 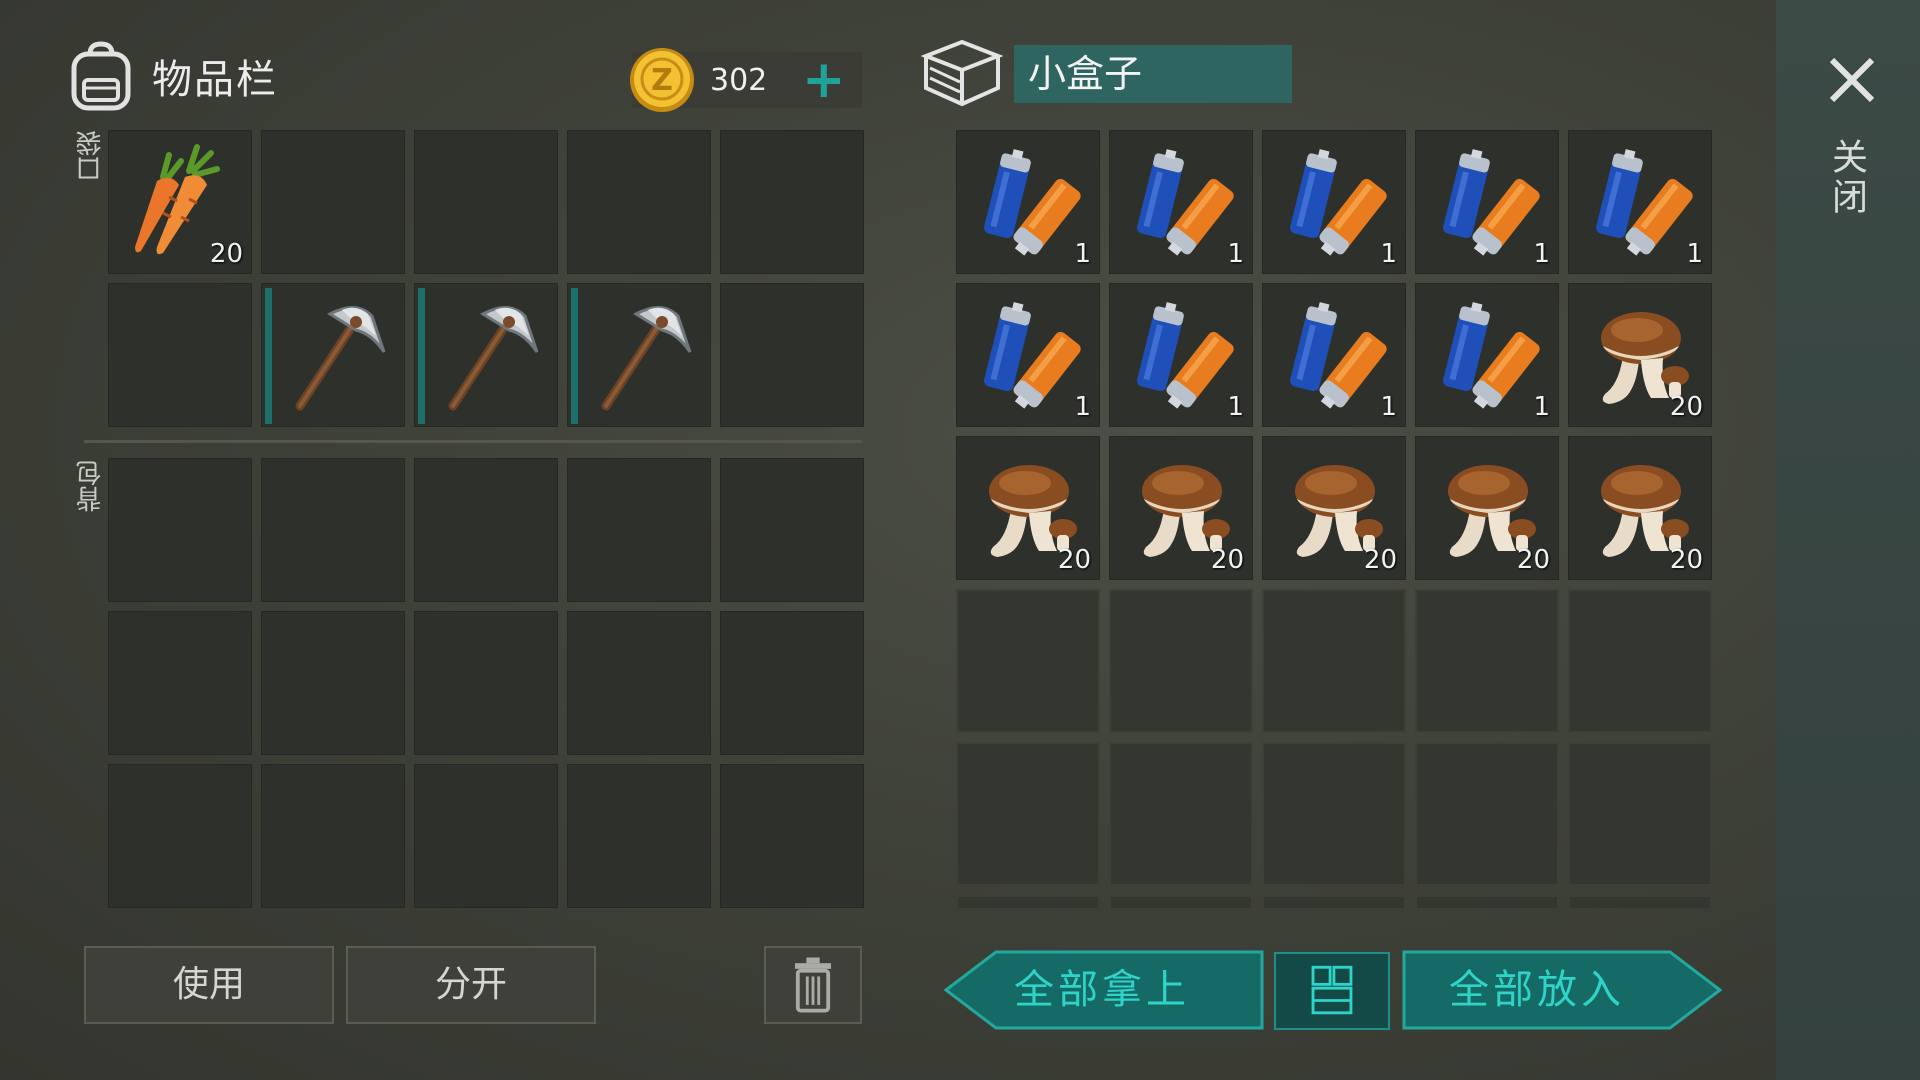 I want to click on layout-toggle-button, so click(x=1332, y=991).